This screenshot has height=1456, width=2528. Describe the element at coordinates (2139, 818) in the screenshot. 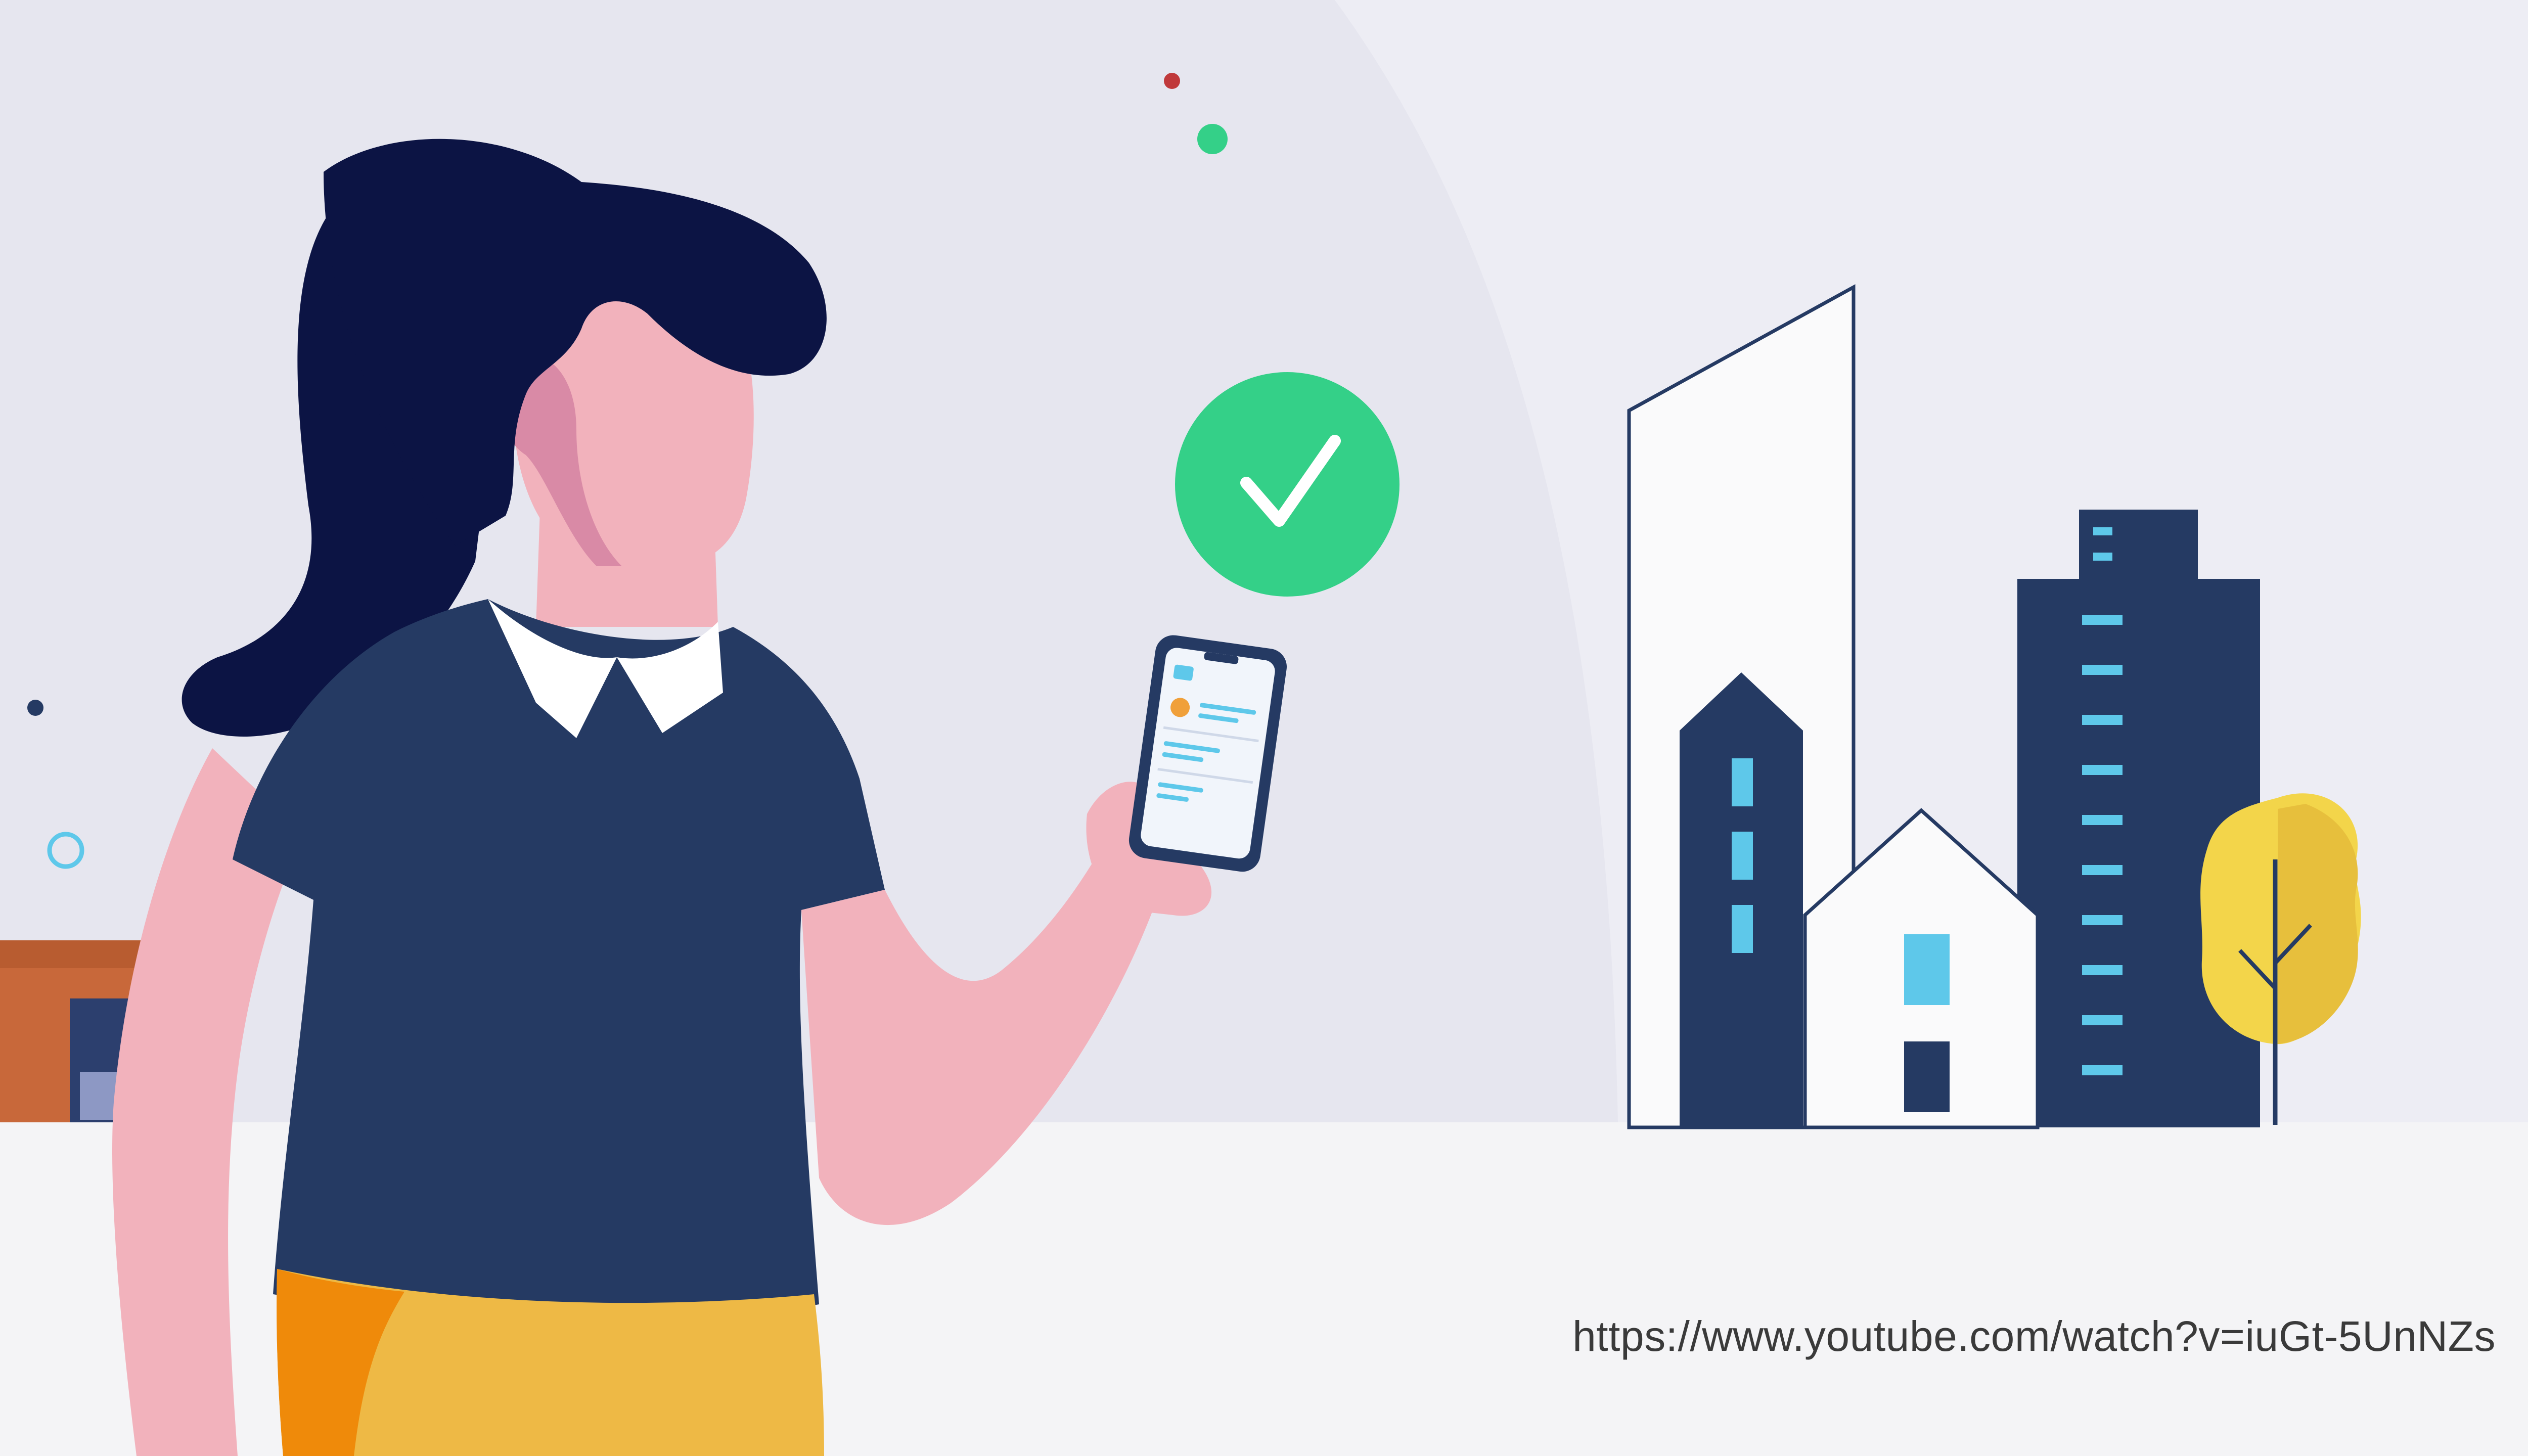

I see `skyscraper` at that location.